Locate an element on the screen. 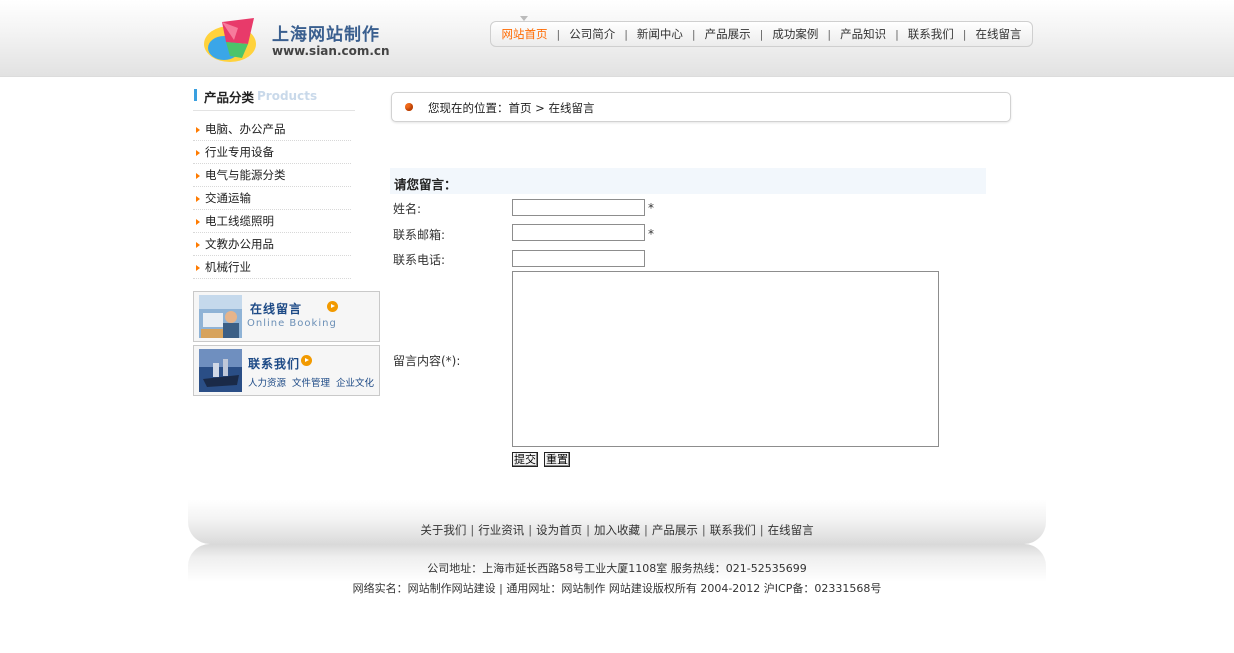  contact-title: 联系我们 is located at coordinates (274, 364).